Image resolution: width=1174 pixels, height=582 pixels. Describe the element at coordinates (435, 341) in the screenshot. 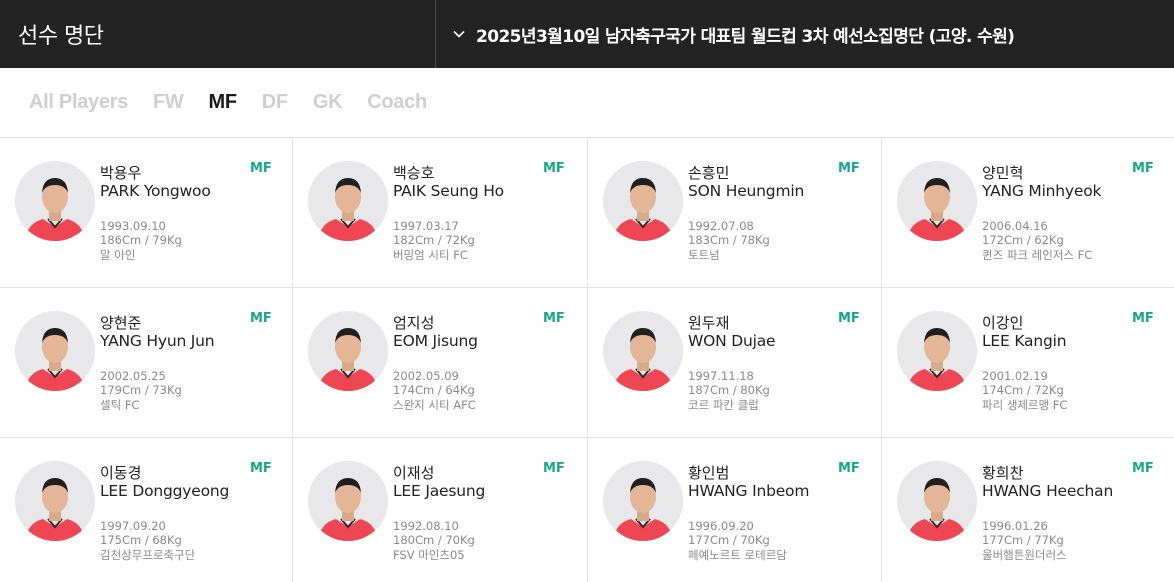

I see `player-name-english: EOM Jisung` at that location.